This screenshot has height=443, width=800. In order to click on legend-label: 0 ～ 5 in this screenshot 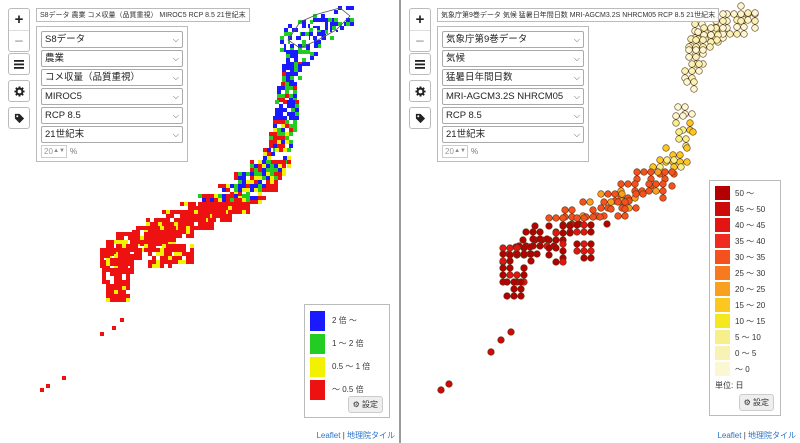, I will do `click(746, 353)`.